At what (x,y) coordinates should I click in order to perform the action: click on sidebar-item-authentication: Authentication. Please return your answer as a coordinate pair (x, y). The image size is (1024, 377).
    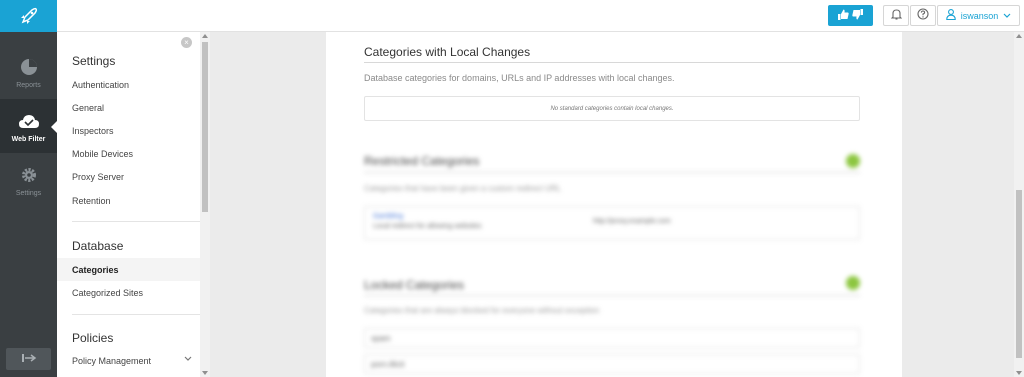
    Looking at the image, I should click on (128, 84).